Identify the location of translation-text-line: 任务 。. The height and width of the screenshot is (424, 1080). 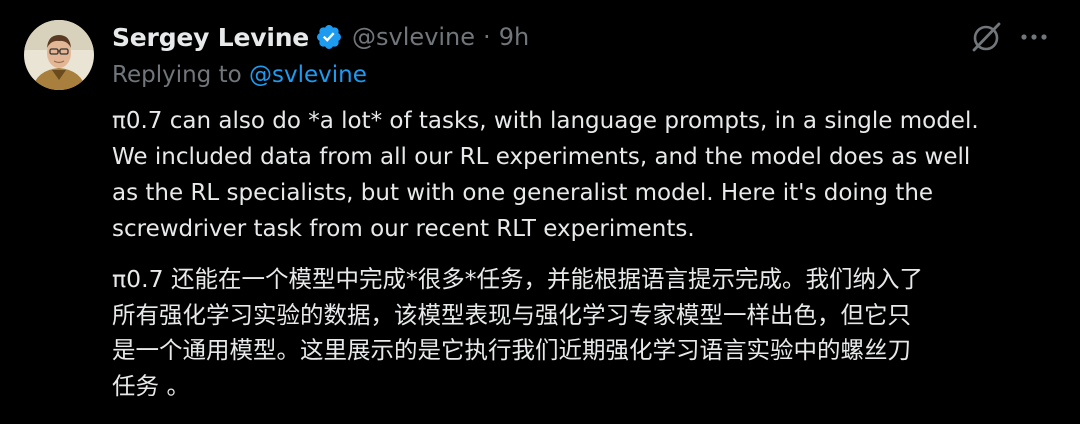
(151, 385).